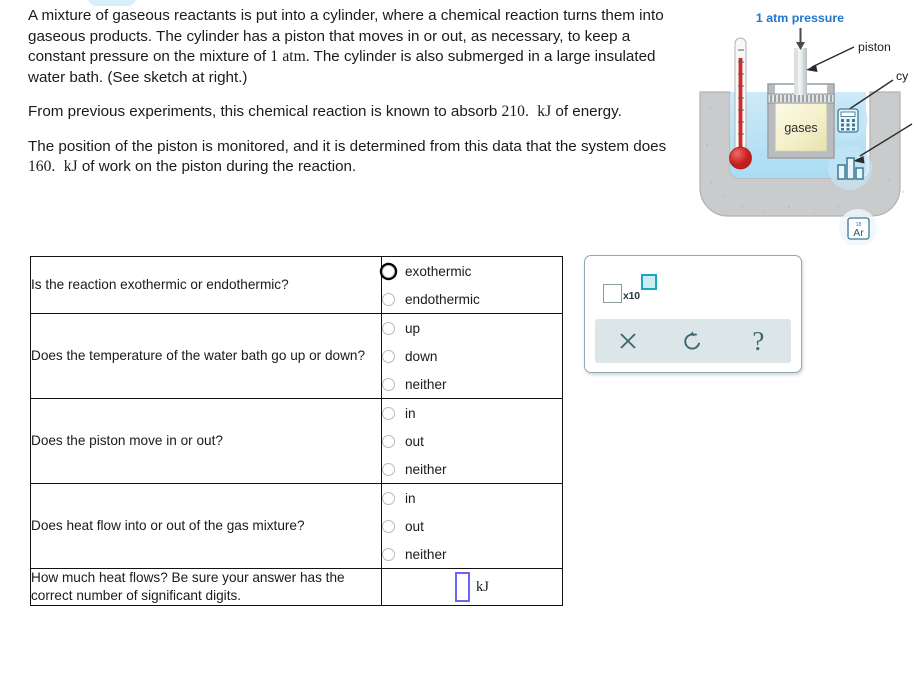 This screenshot has height=682, width=920. Describe the element at coordinates (648, 282) in the screenshot. I see `sci-exponent-box` at that location.